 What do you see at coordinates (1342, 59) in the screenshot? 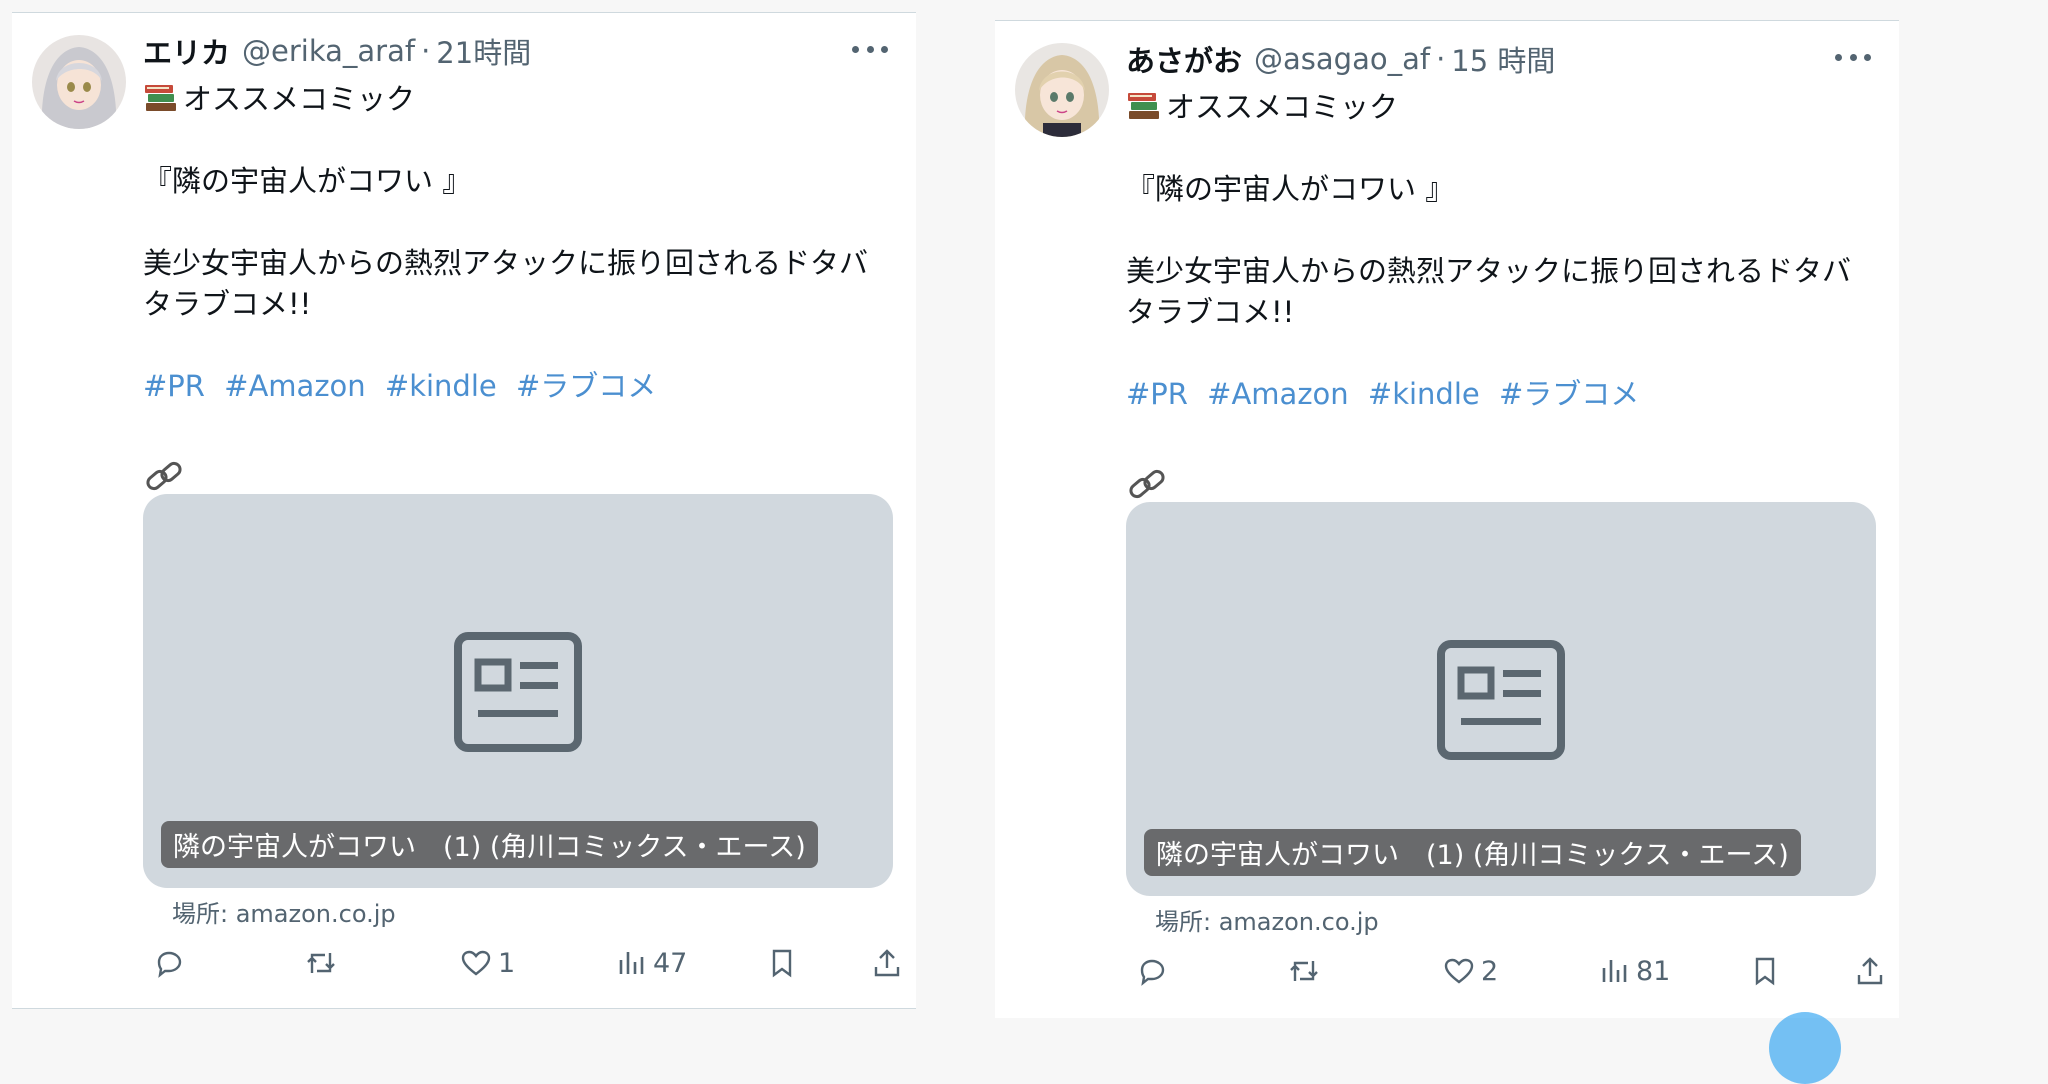
I see `user-handle: @asagao_af` at bounding box center [1342, 59].